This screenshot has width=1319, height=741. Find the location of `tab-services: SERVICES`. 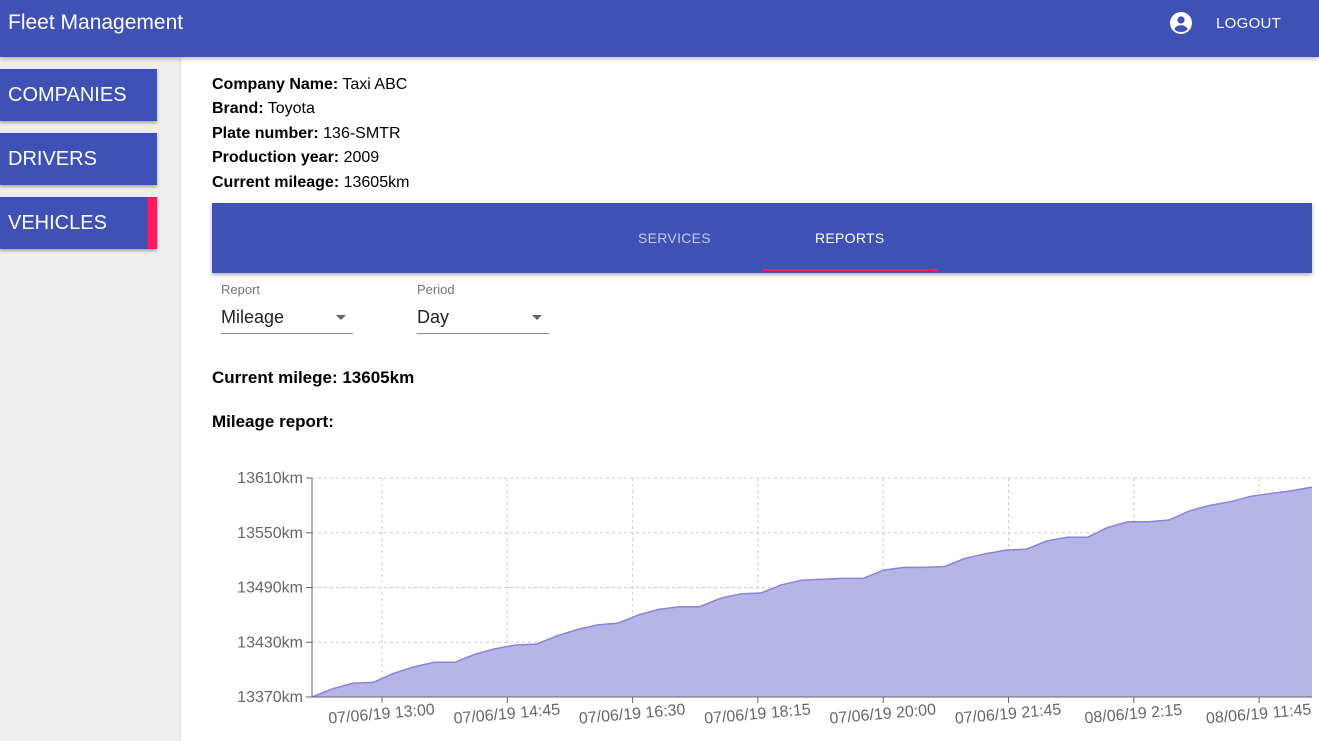

tab-services: SERVICES is located at coordinates (674, 238).